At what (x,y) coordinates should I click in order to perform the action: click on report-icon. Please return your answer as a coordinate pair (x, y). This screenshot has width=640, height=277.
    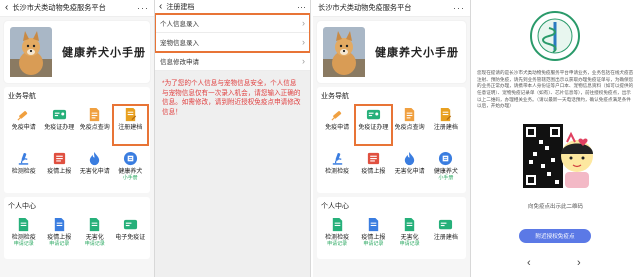
    Looking at the image, I should click on (373, 158).